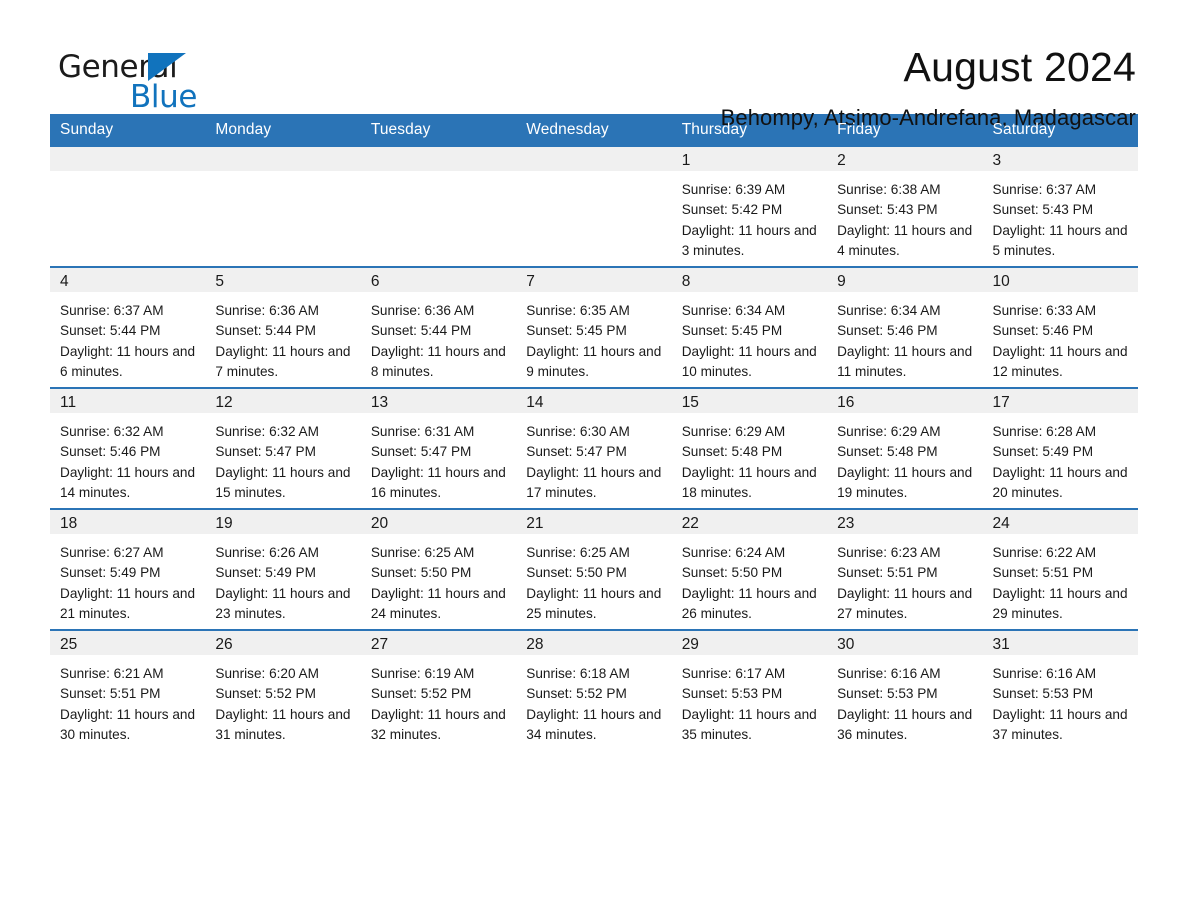 This screenshot has width=1188, height=918. Describe the element at coordinates (578, 673) in the screenshot. I see `sunrise-text: Sunrise: 6:18 AM` at that location.